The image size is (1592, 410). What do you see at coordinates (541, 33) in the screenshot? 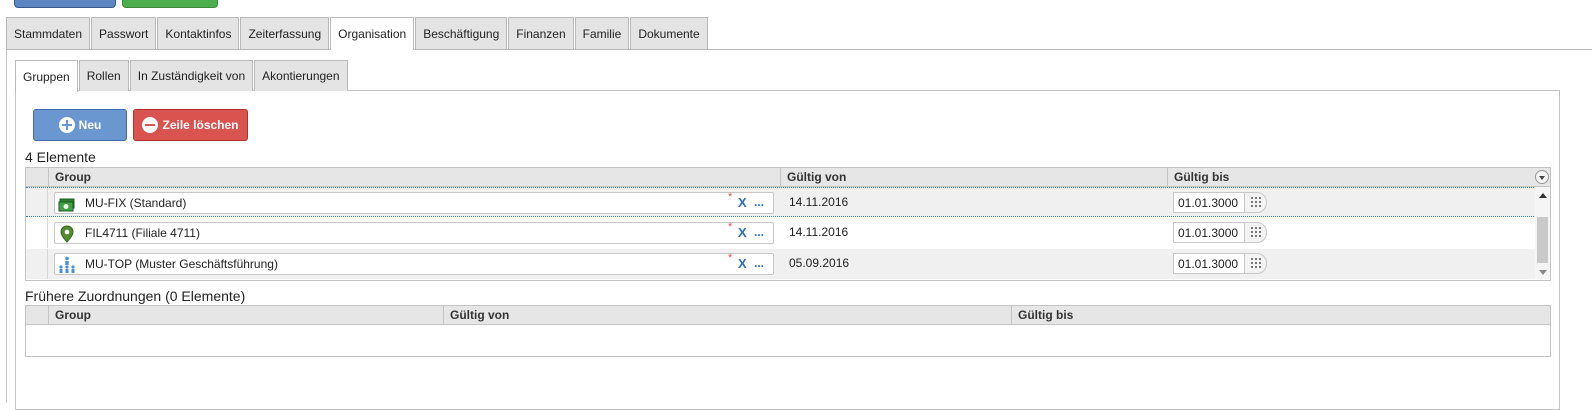
I see `tab-finanzen: Finanzen` at bounding box center [541, 33].